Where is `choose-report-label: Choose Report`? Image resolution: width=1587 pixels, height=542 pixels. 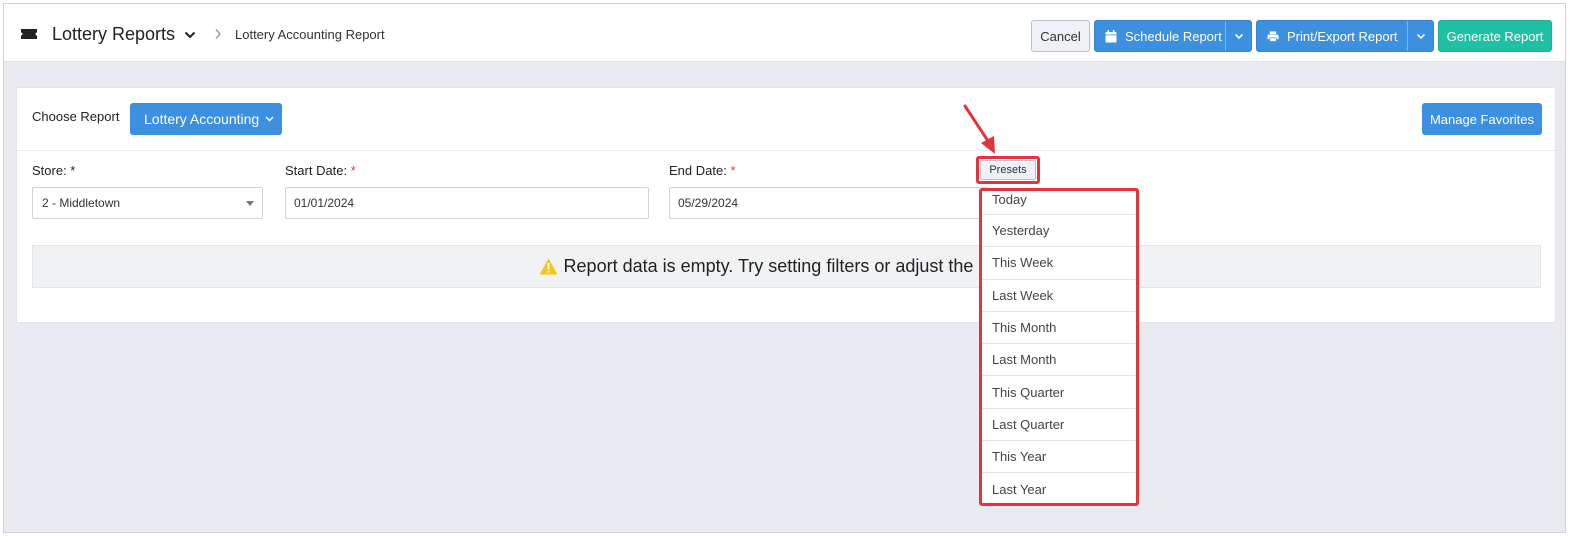 choose-report-label: Choose Report is located at coordinates (76, 116).